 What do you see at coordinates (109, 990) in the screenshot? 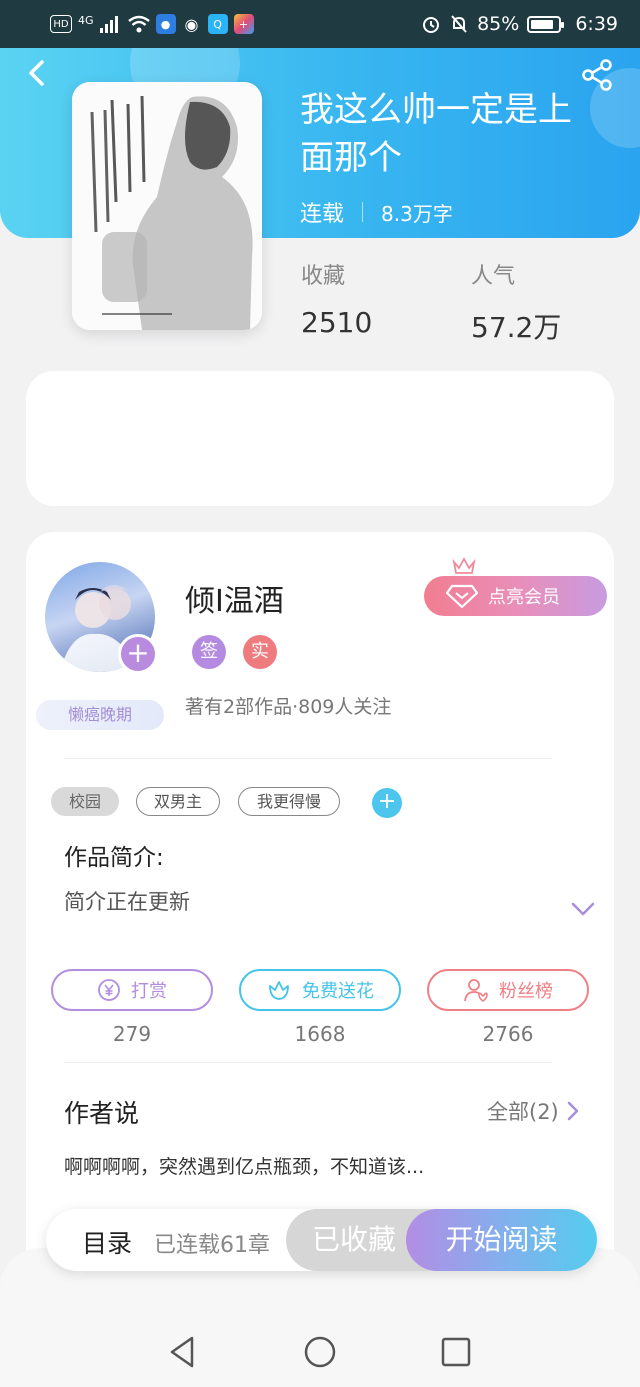
I see `yen-coin-icon` at bounding box center [109, 990].